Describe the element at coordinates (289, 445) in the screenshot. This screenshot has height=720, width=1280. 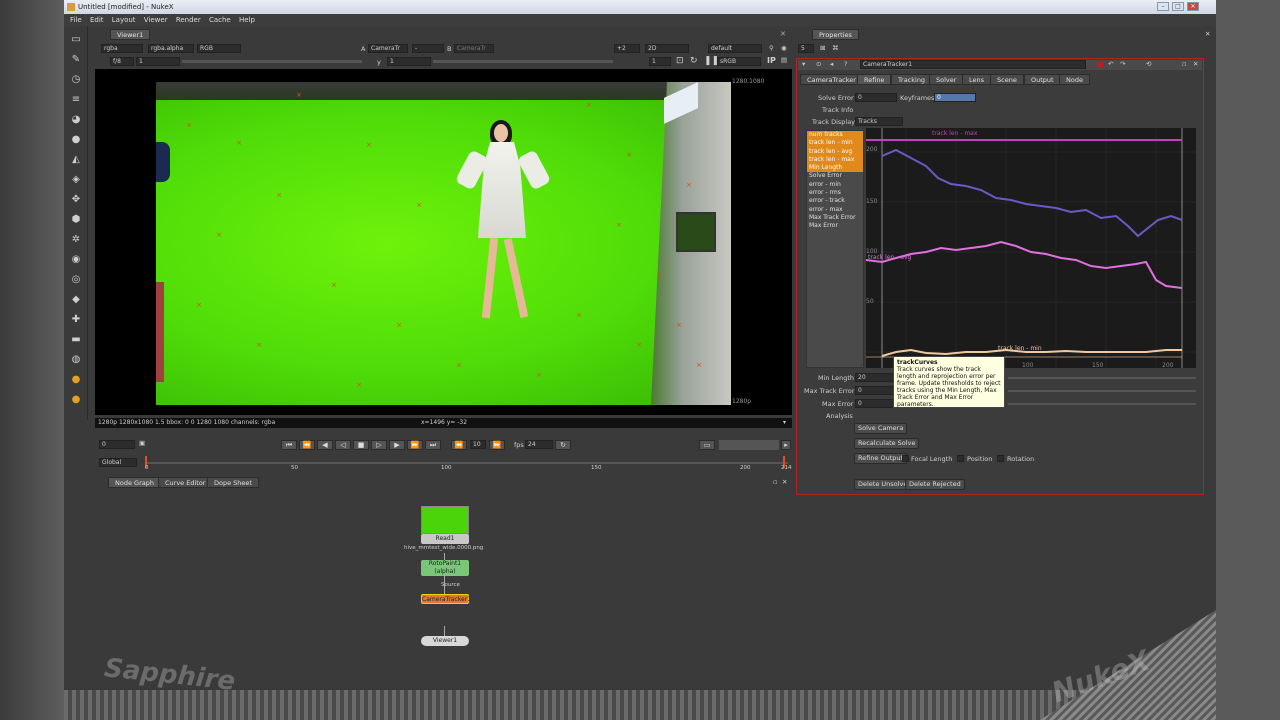
I see `first-frame-button: ⏮` at that location.